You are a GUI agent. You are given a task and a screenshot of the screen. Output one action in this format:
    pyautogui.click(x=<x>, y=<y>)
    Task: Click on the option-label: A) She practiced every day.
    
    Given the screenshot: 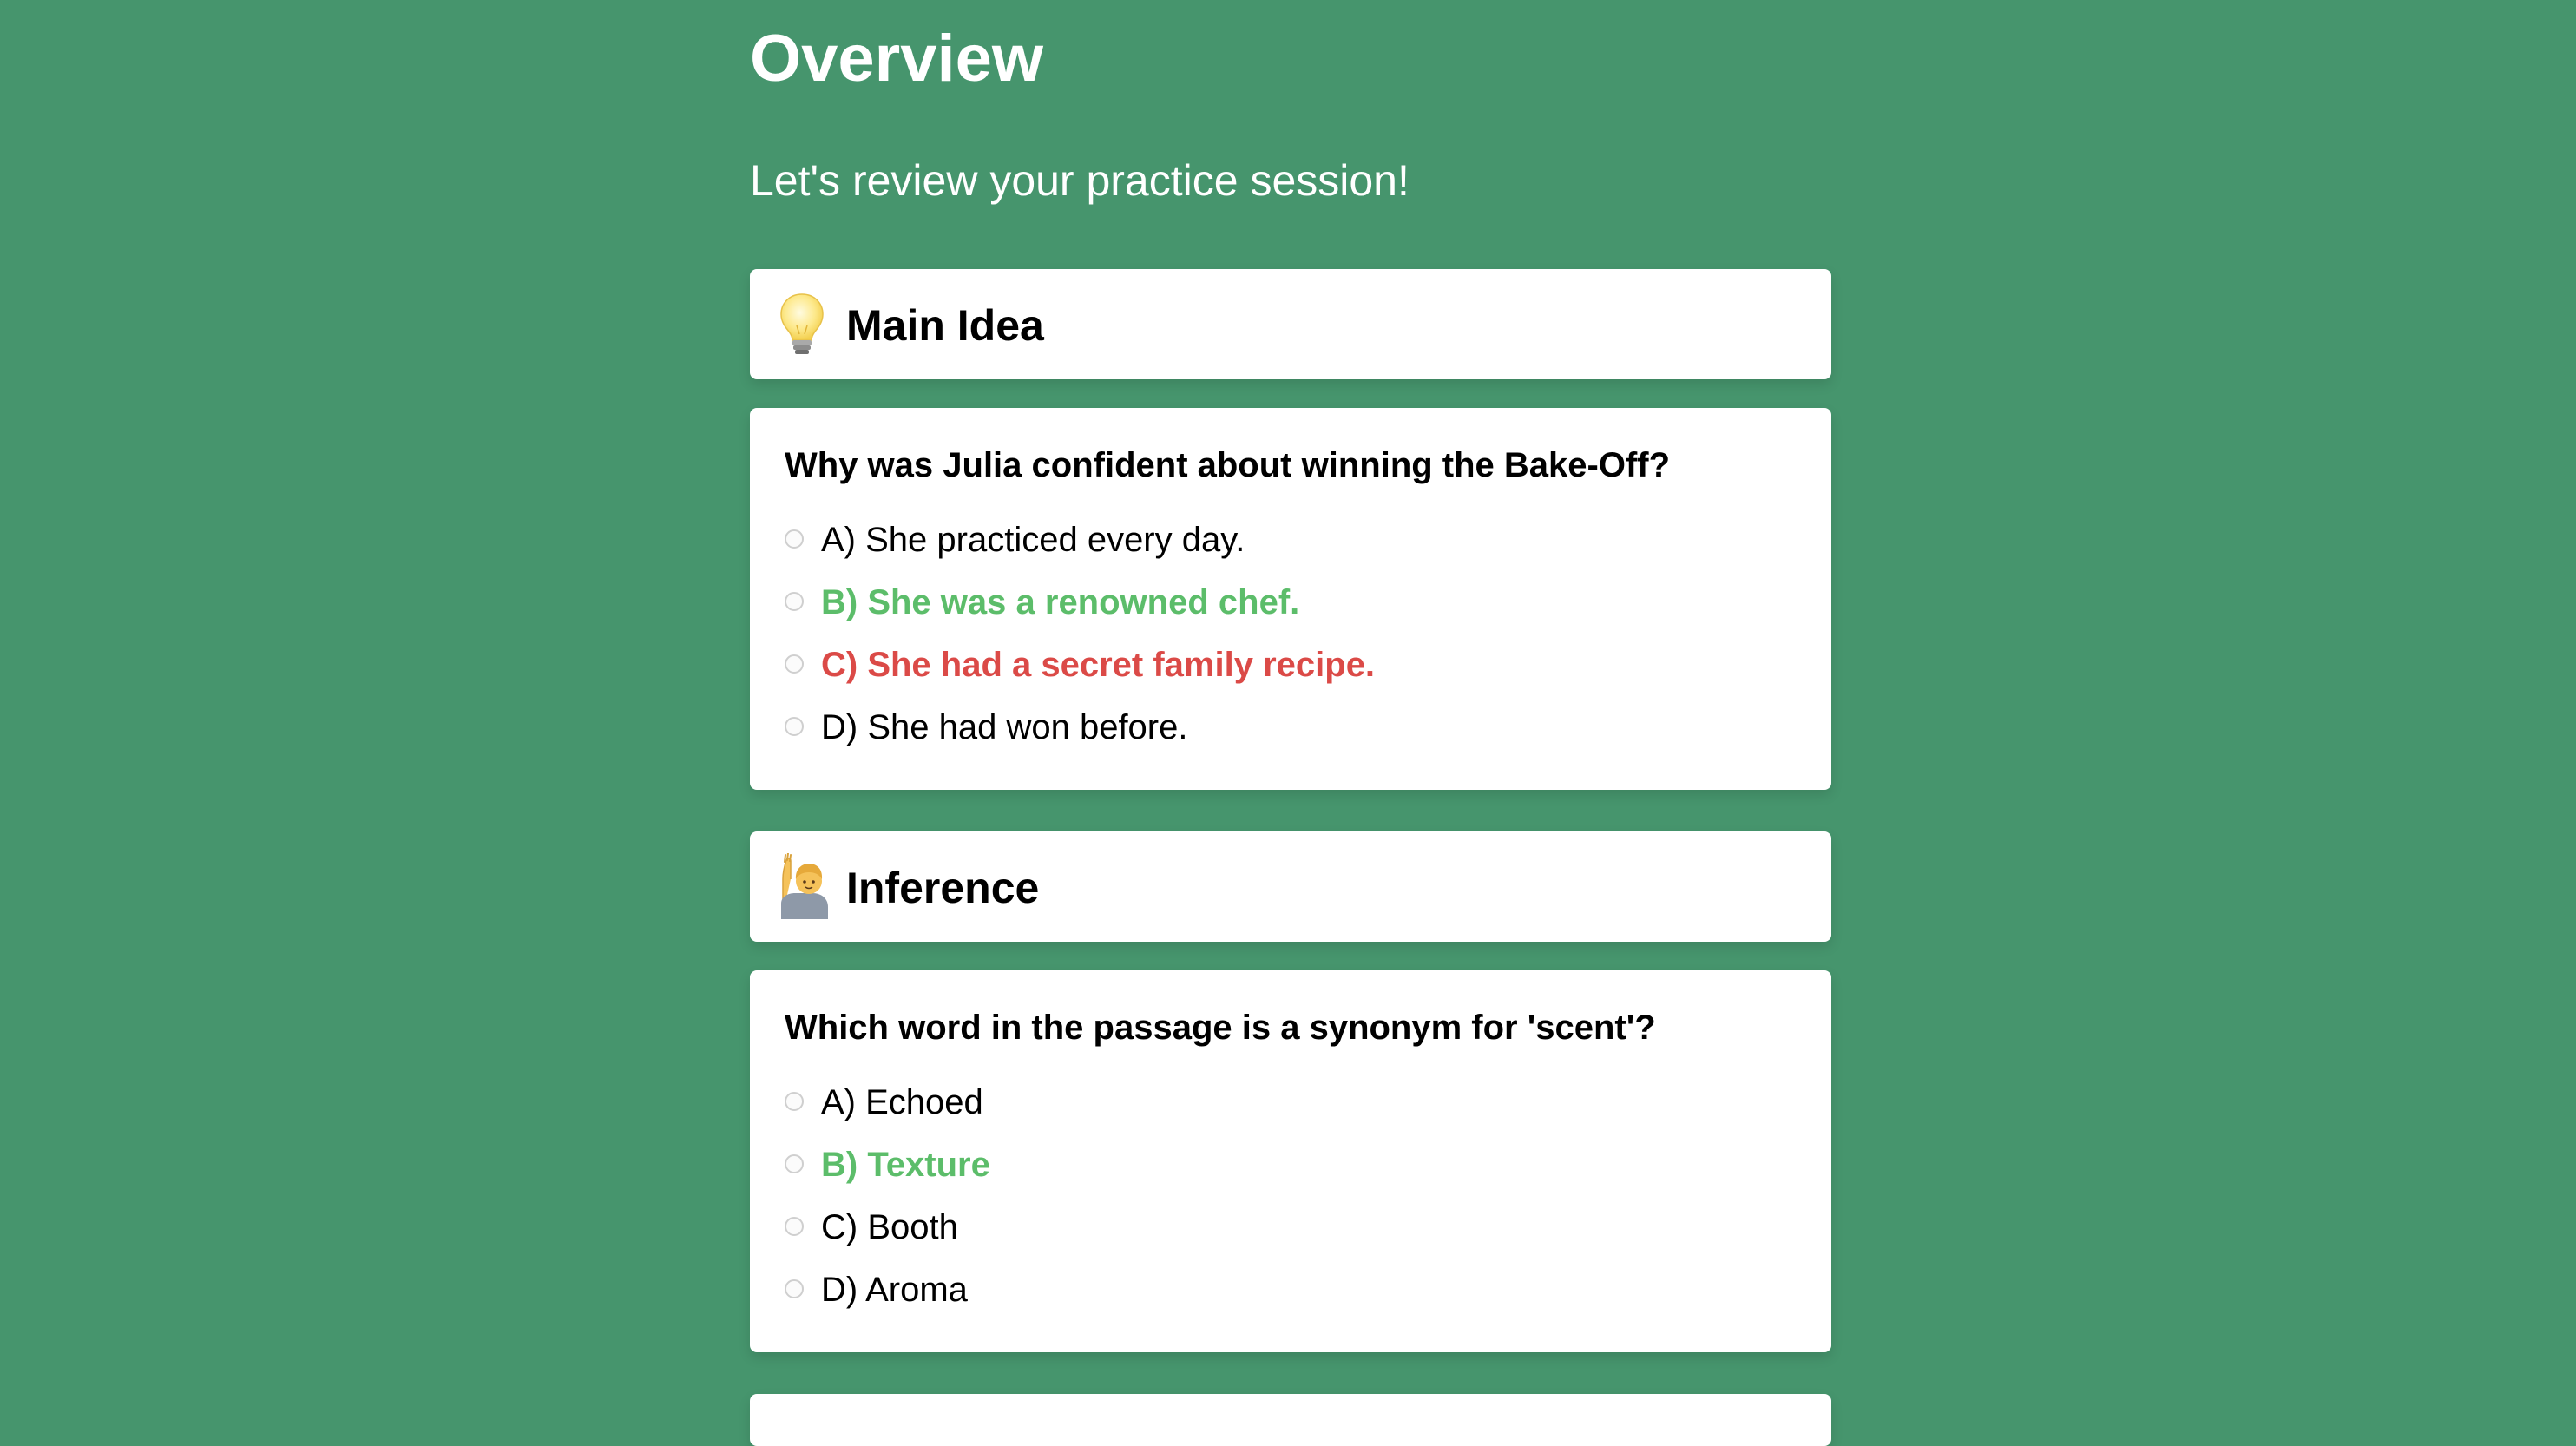 What is the action you would take?
    pyautogui.click(x=1033, y=540)
    